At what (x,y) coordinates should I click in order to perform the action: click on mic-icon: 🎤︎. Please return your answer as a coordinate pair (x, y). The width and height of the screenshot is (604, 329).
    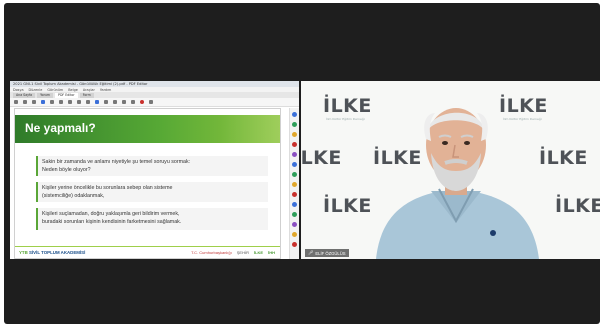
    Looking at the image, I should click on (311, 252).